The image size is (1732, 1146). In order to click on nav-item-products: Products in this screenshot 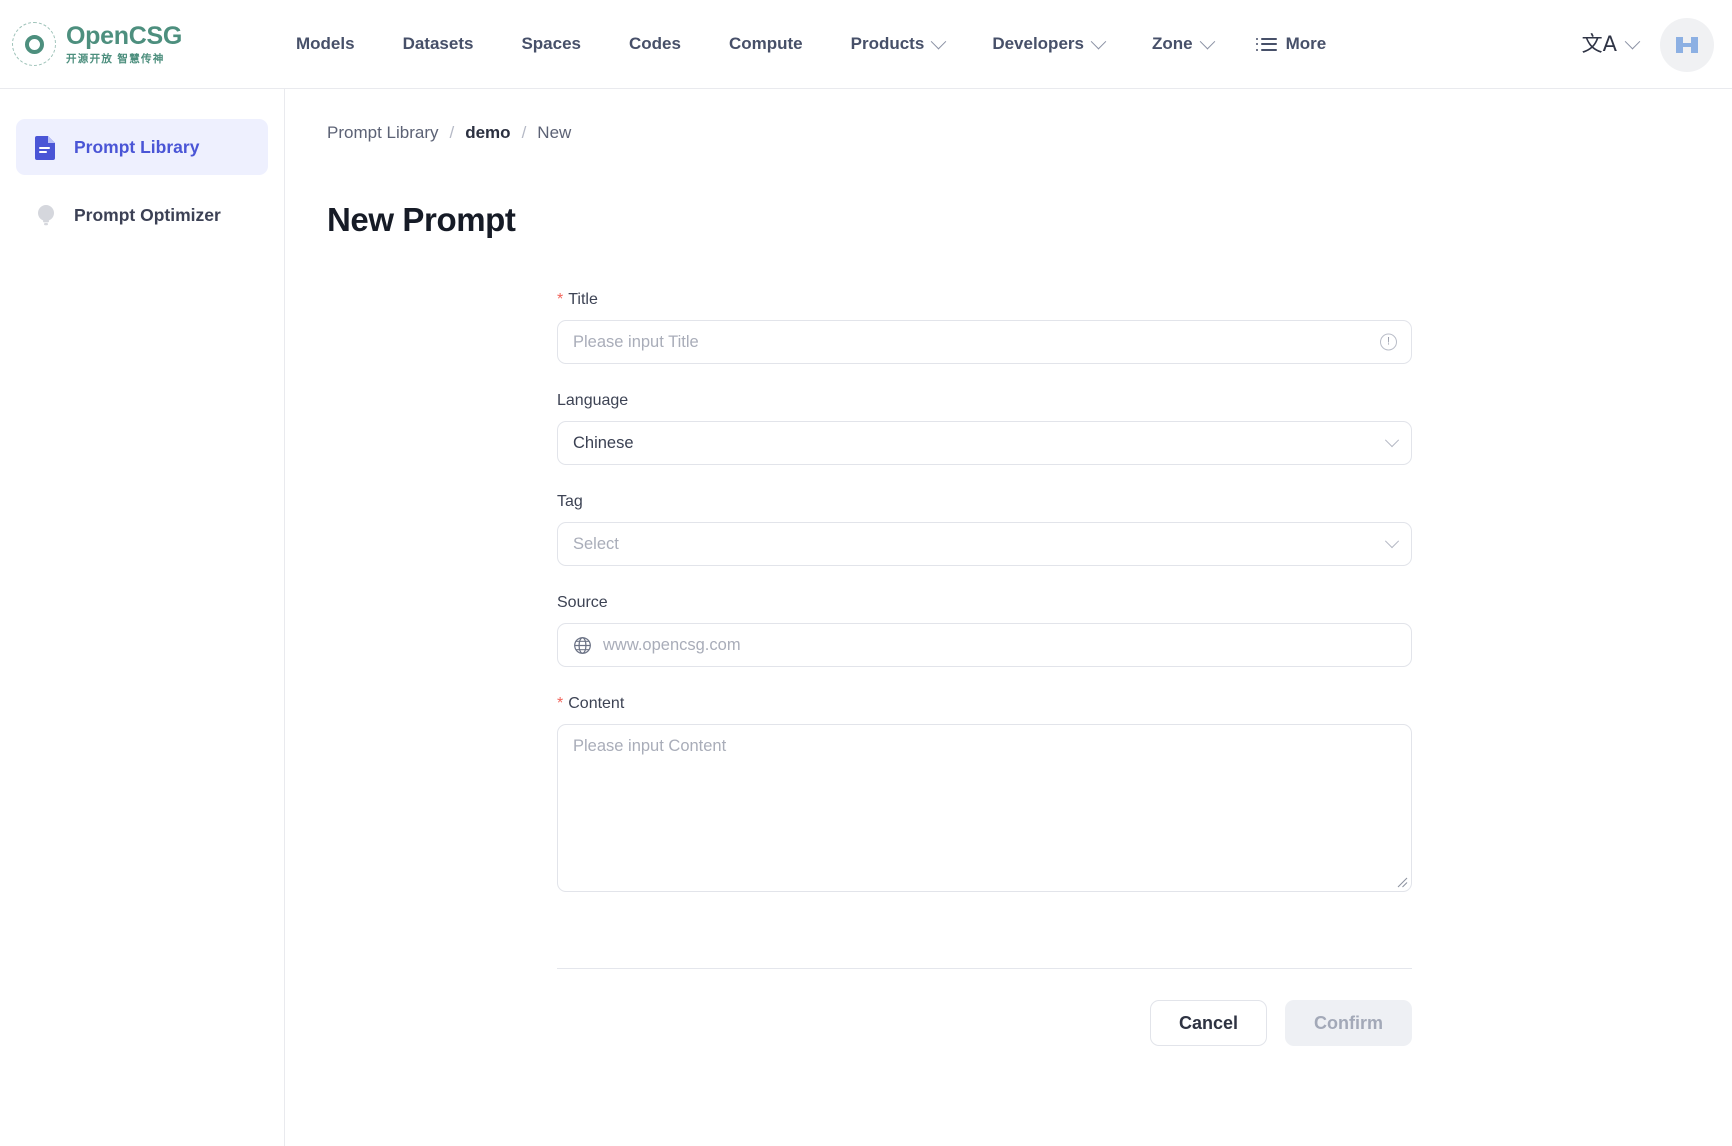, I will do `click(898, 44)`.